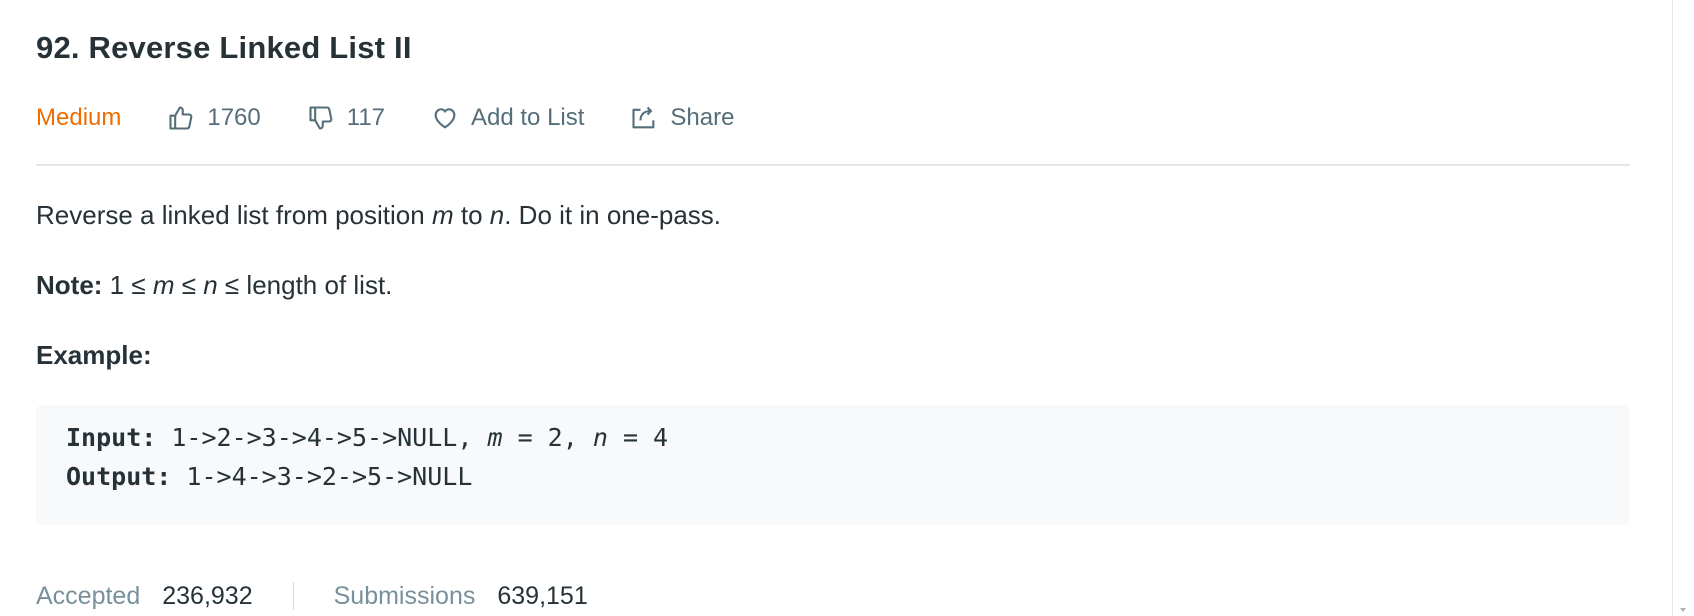  Describe the element at coordinates (366, 117) in the screenshot. I see `dislike-count: 117` at that location.